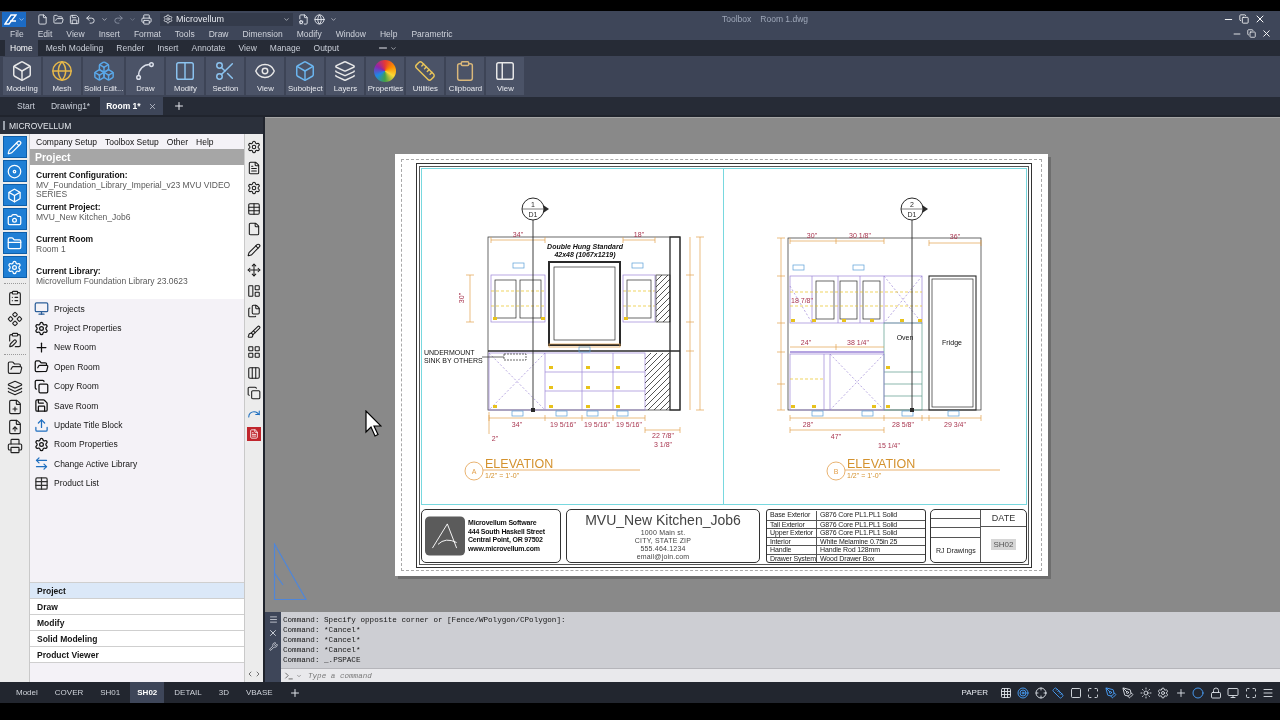  I want to click on restore-icon, so click(1251, 33).